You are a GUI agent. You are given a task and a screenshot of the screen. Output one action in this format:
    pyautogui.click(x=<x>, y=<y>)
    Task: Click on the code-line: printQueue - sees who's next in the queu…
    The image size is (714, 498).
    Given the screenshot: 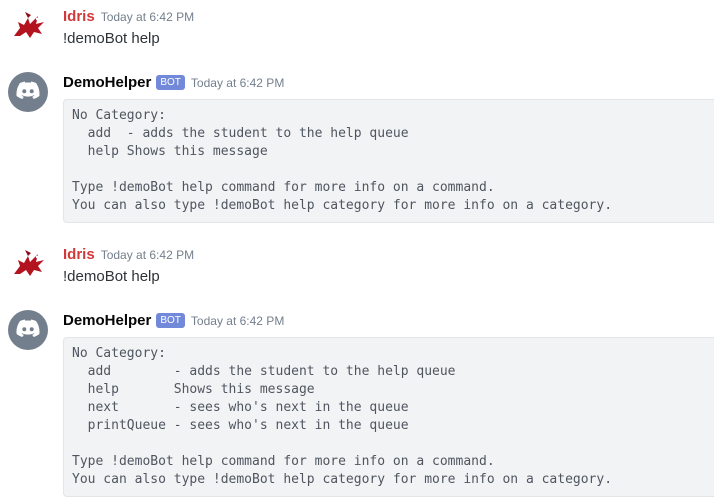 What is the action you would take?
    pyautogui.click(x=240, y=425)
    